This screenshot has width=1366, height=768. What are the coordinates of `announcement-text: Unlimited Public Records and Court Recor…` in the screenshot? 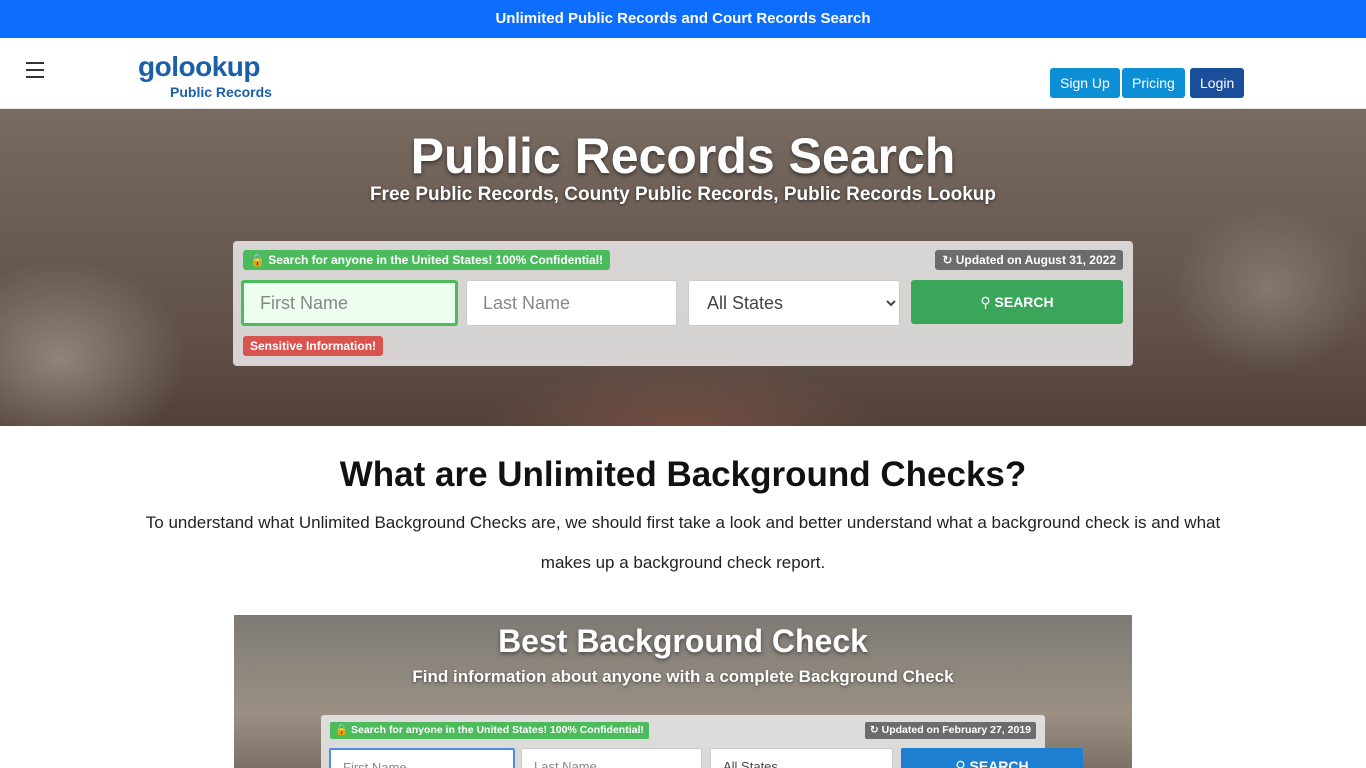 It's located at (683, 18).